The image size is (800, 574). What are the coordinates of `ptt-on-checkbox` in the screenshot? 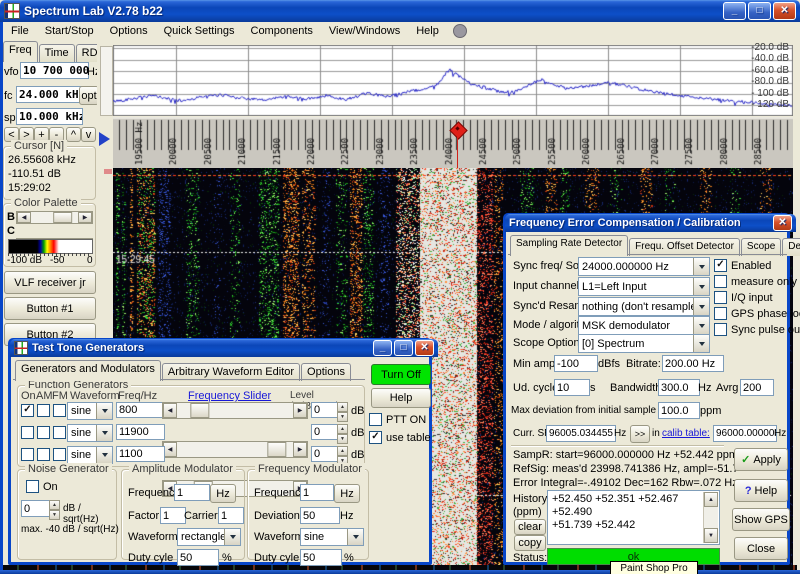 It's located at (375, 419).